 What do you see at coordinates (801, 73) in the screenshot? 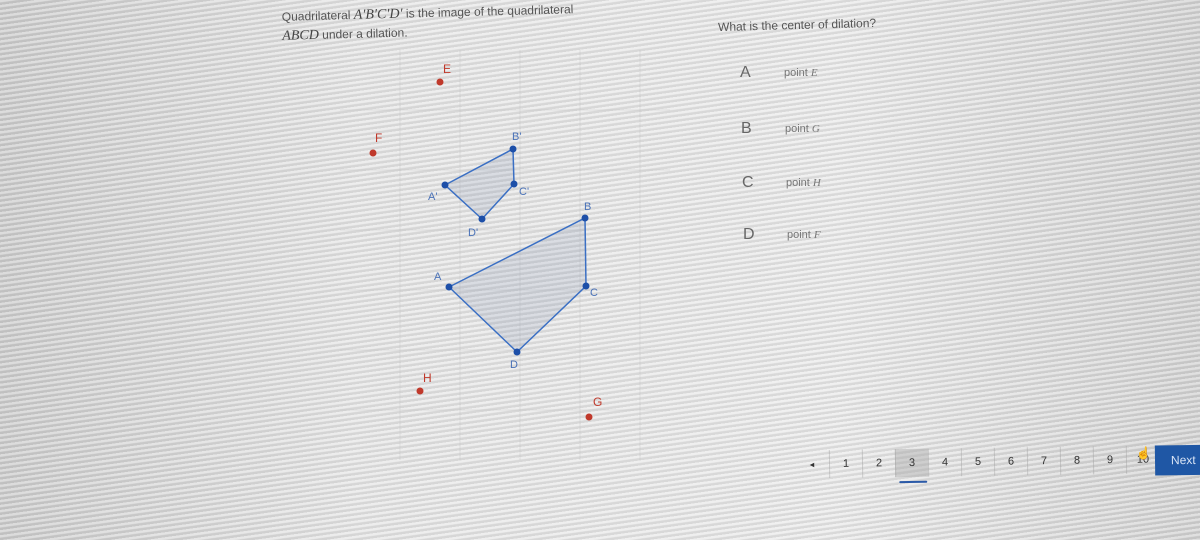
I see `choice-text: point E` at bounding box center [801, 73].